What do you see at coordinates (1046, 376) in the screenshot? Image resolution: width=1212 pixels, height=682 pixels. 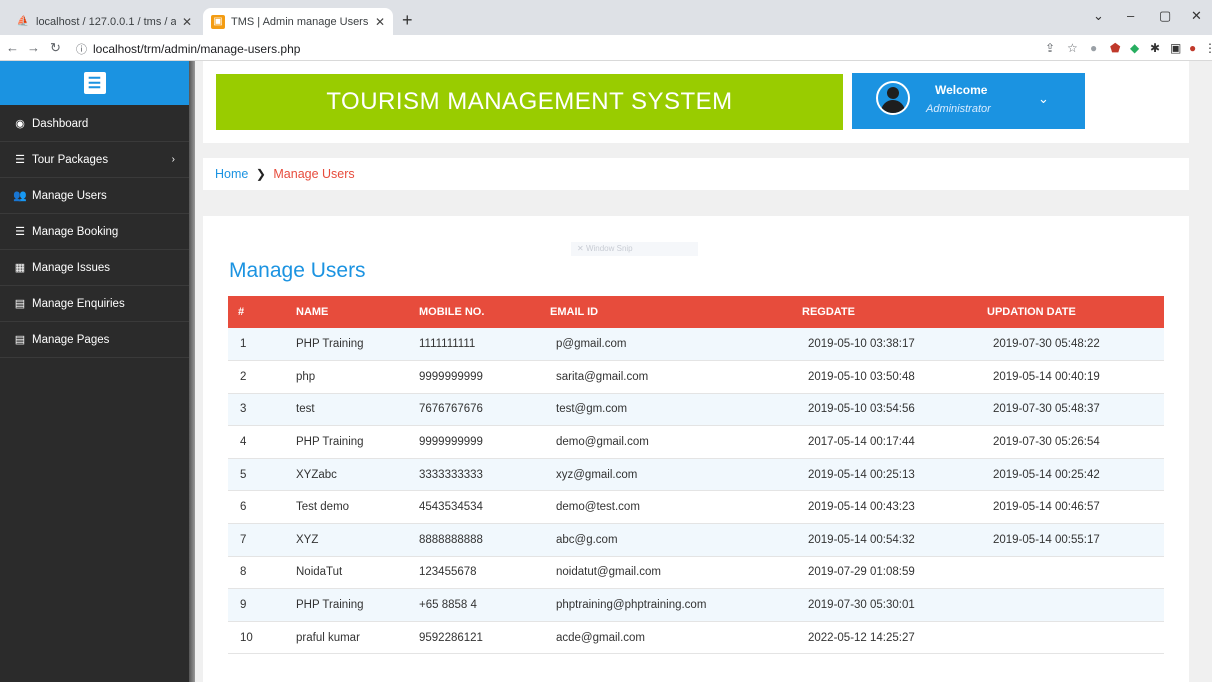 I see `table-cell: 2019-05-14 00:40:19` at bounding box center [1046, 376].